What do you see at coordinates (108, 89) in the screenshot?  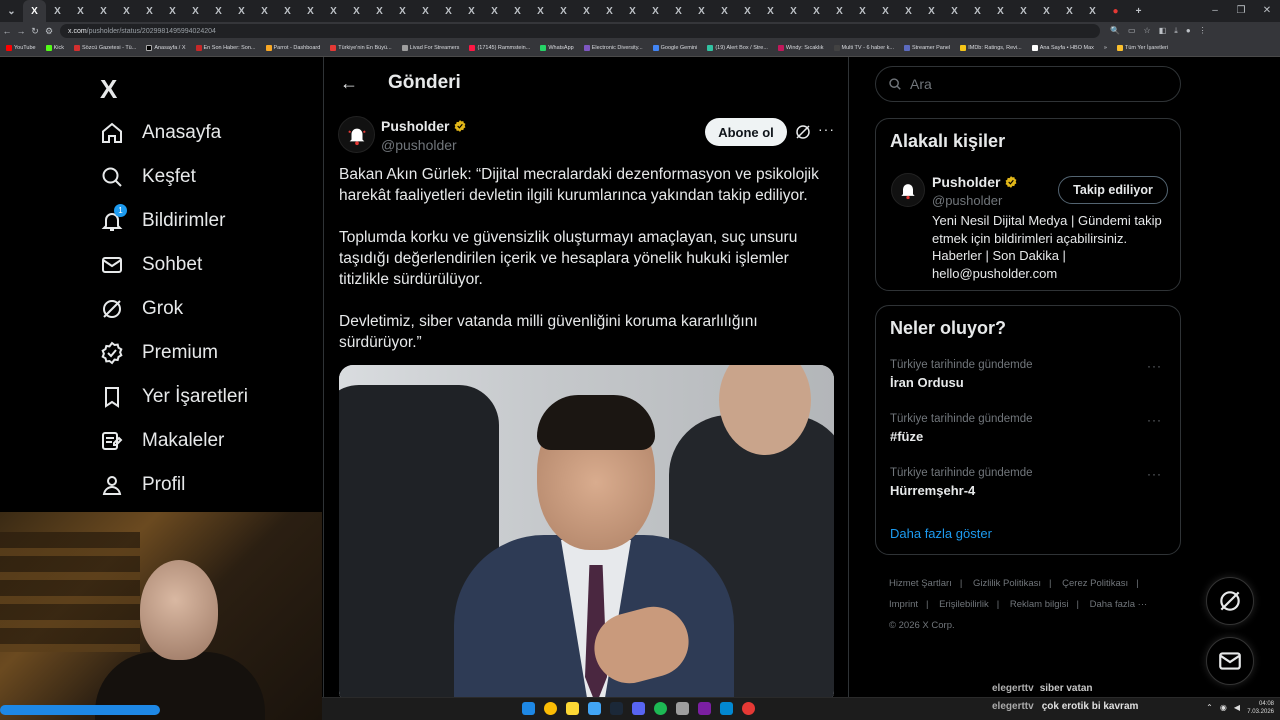 I see `x-logo: X` at bounding box center [108, 89].